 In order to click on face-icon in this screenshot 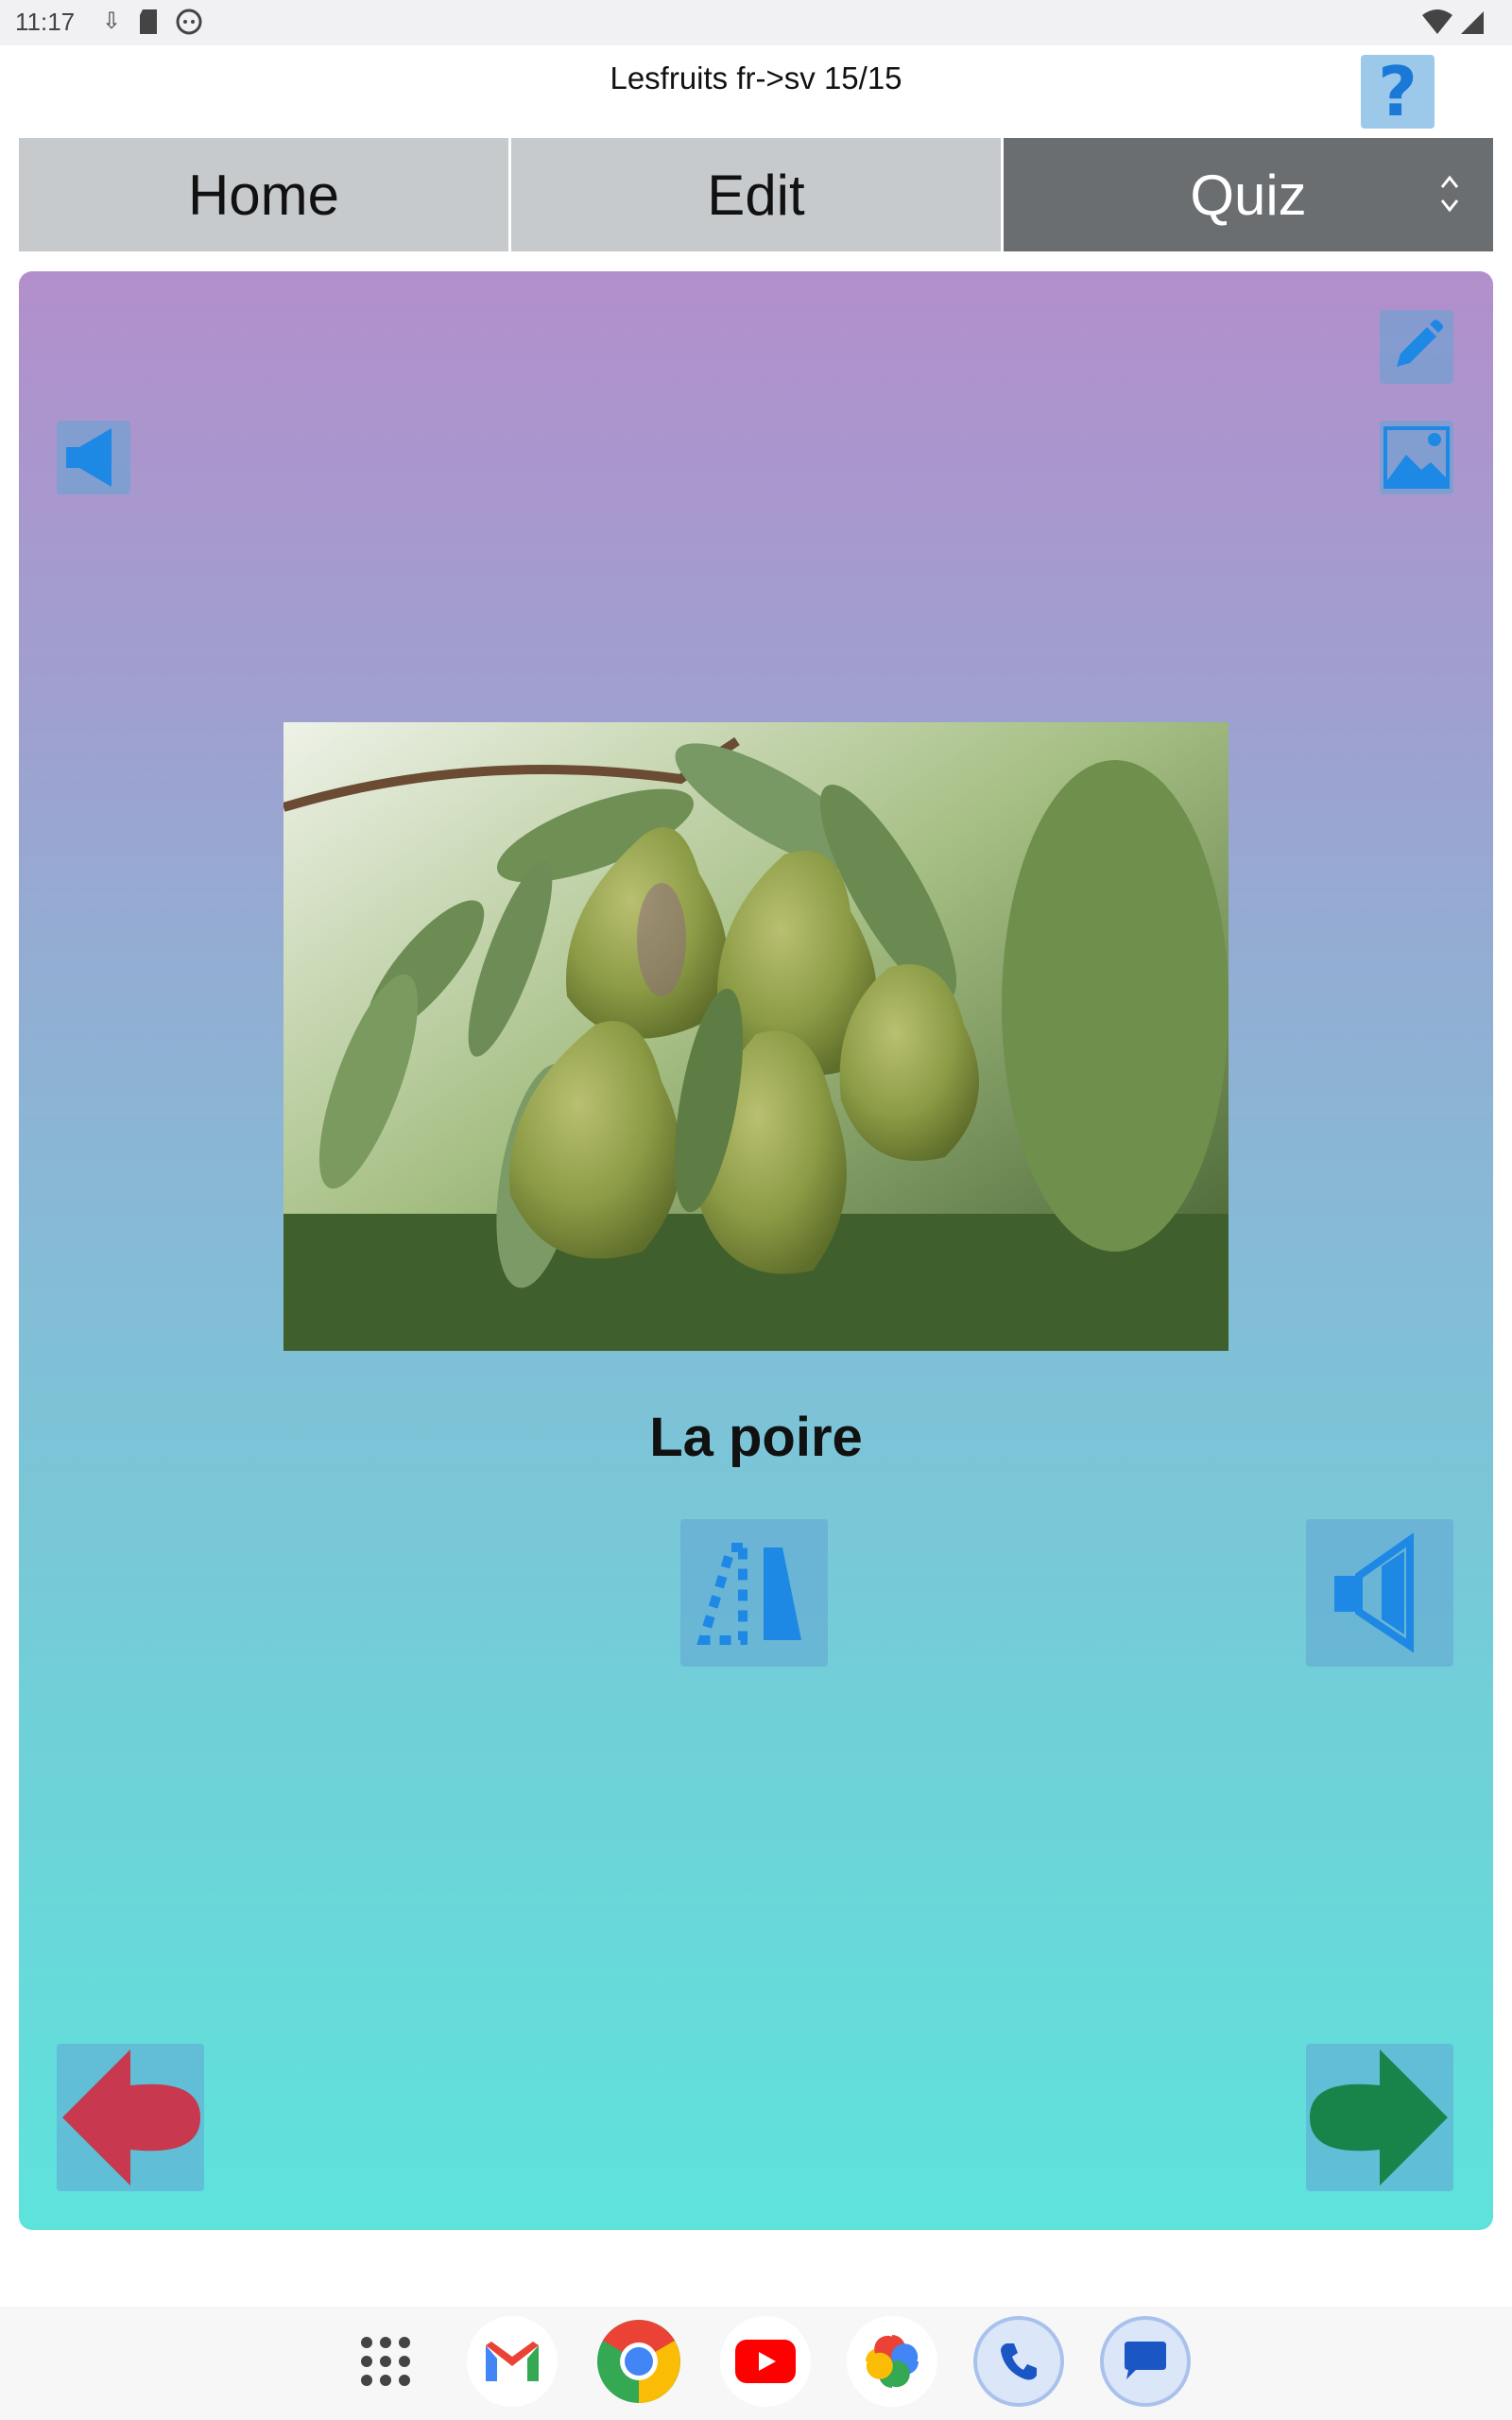, I will do `click(189, 22)`.